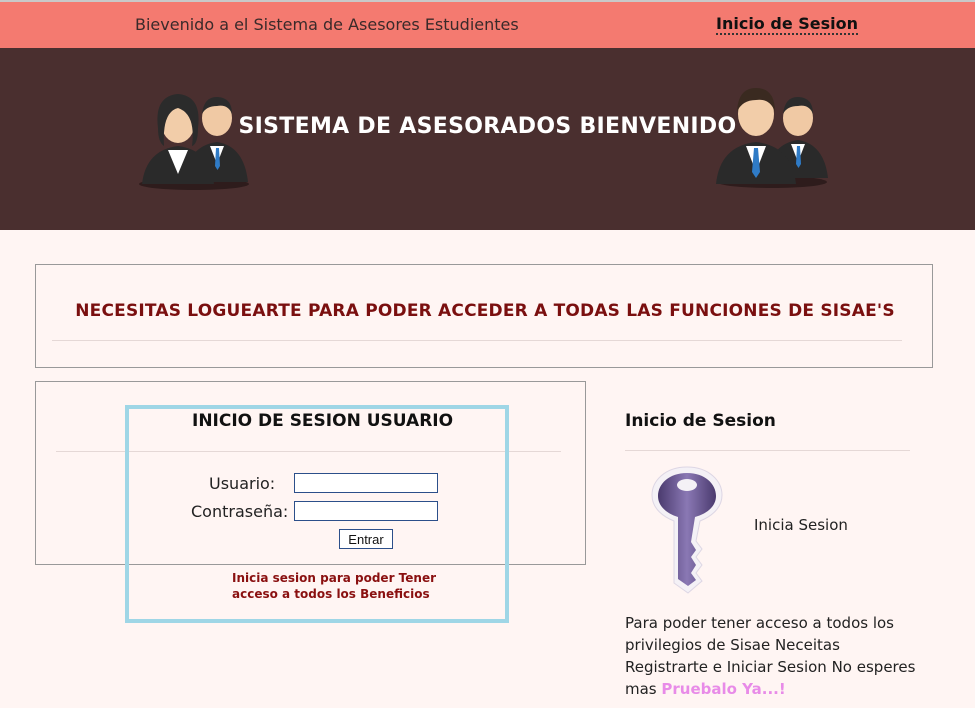 Image resolution: width=975 pixels, height=708 pixels. I want to click on login-hint-line: Inicia sesion para poder Tener, so click(334, 578).